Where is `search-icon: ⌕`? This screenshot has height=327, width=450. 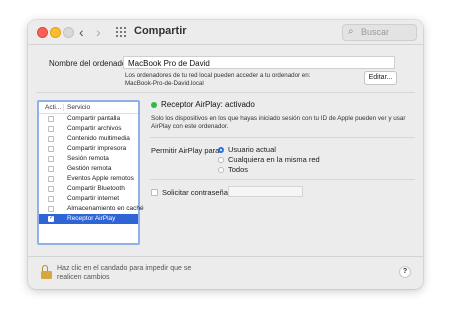
search-icon: ⌕ is located at coordinates (351, 31).